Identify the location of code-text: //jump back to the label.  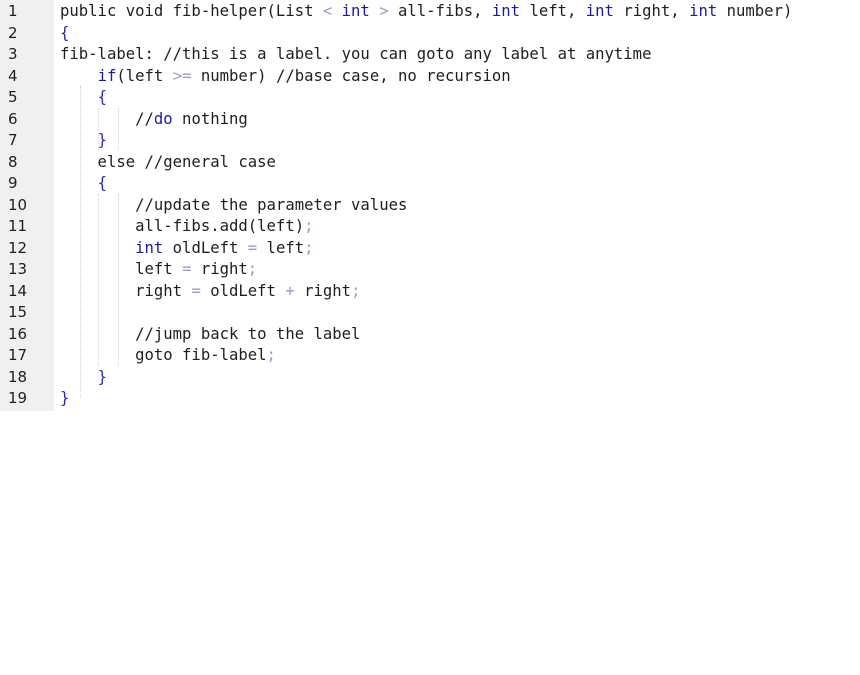
(210, 335).